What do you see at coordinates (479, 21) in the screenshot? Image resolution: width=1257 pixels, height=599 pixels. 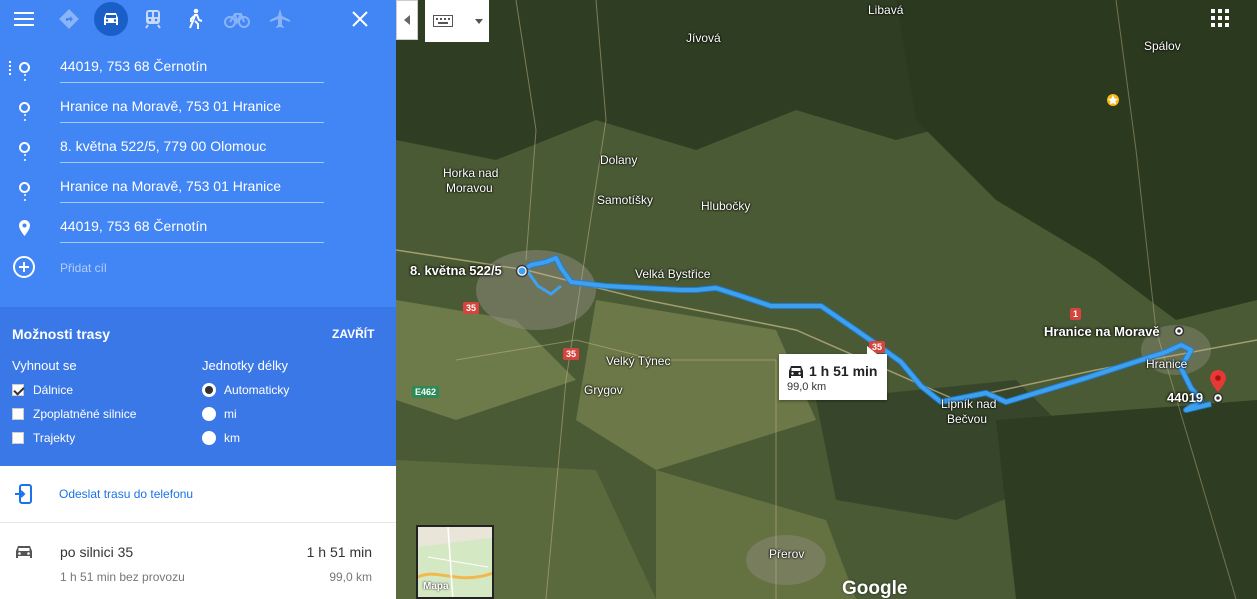 I see `chevron-down-icon` at bounding box center [479, 21].